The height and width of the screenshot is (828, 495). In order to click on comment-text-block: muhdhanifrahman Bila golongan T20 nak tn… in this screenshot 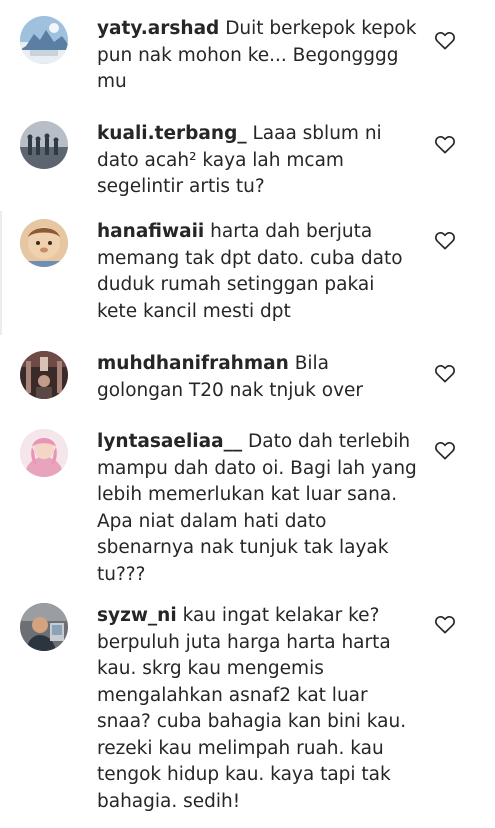, I will do `click(258, 377)`.